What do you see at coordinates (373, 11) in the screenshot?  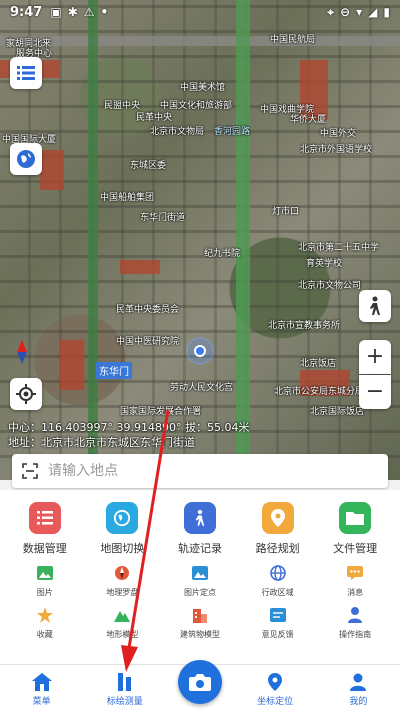 I see `signal-icon: ◢` at bounding box center [373, 11].